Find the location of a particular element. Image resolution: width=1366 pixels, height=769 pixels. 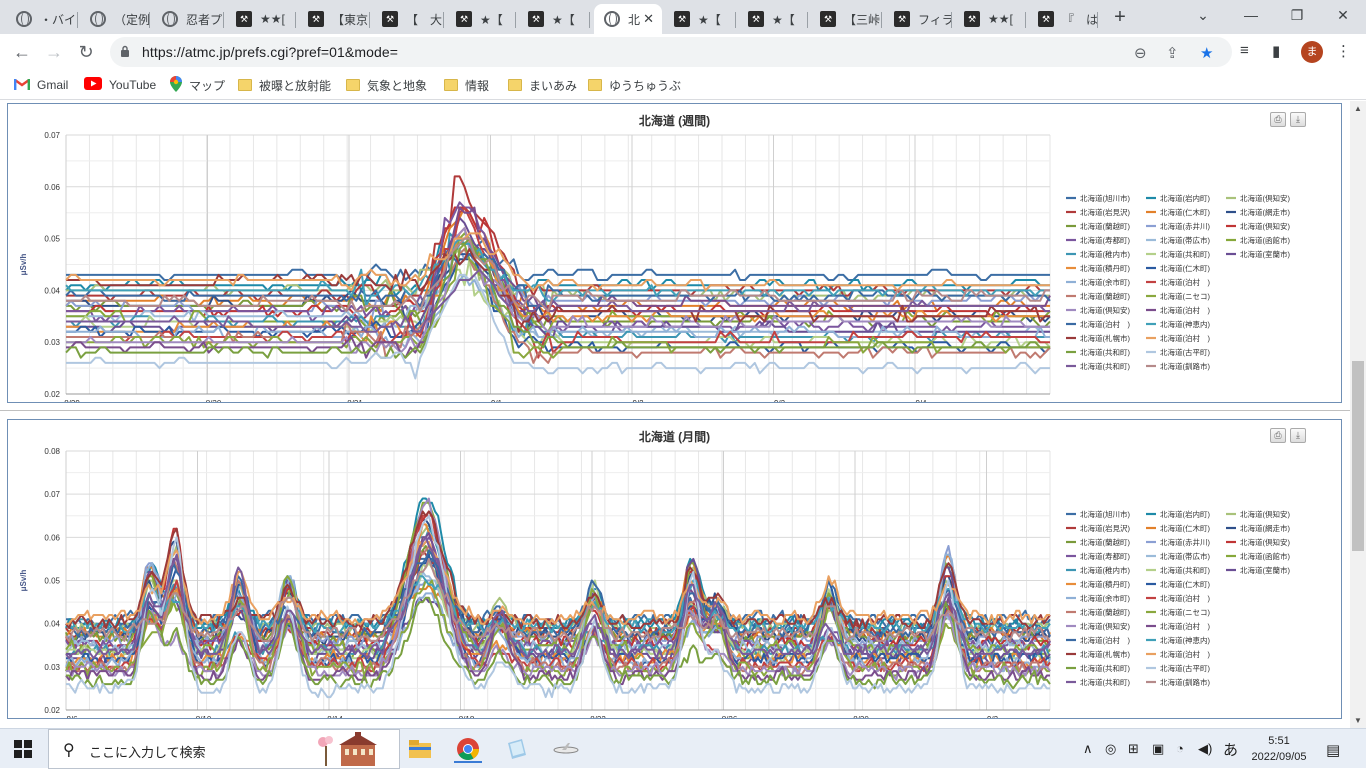

vertical-scrollbar: ▲ ▼ is located at coordinates (1358, 414).